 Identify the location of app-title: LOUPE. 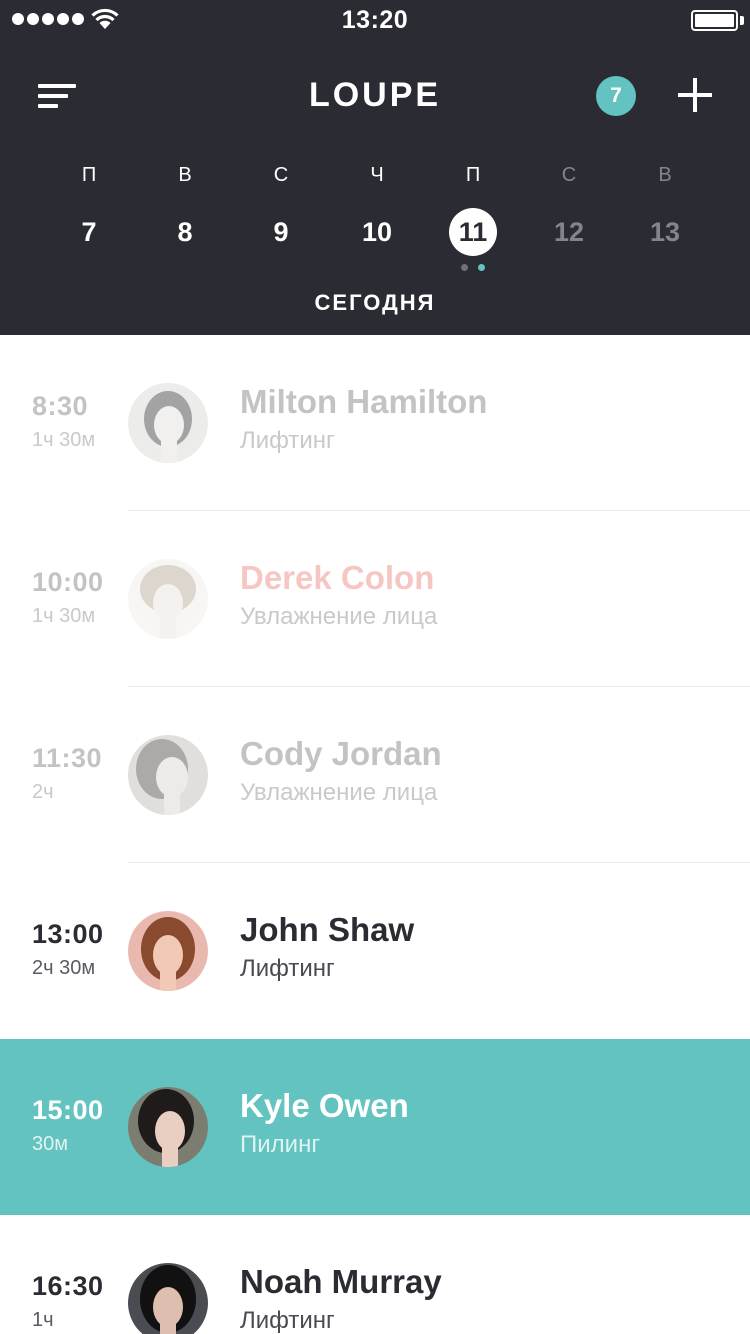
(375, 95).